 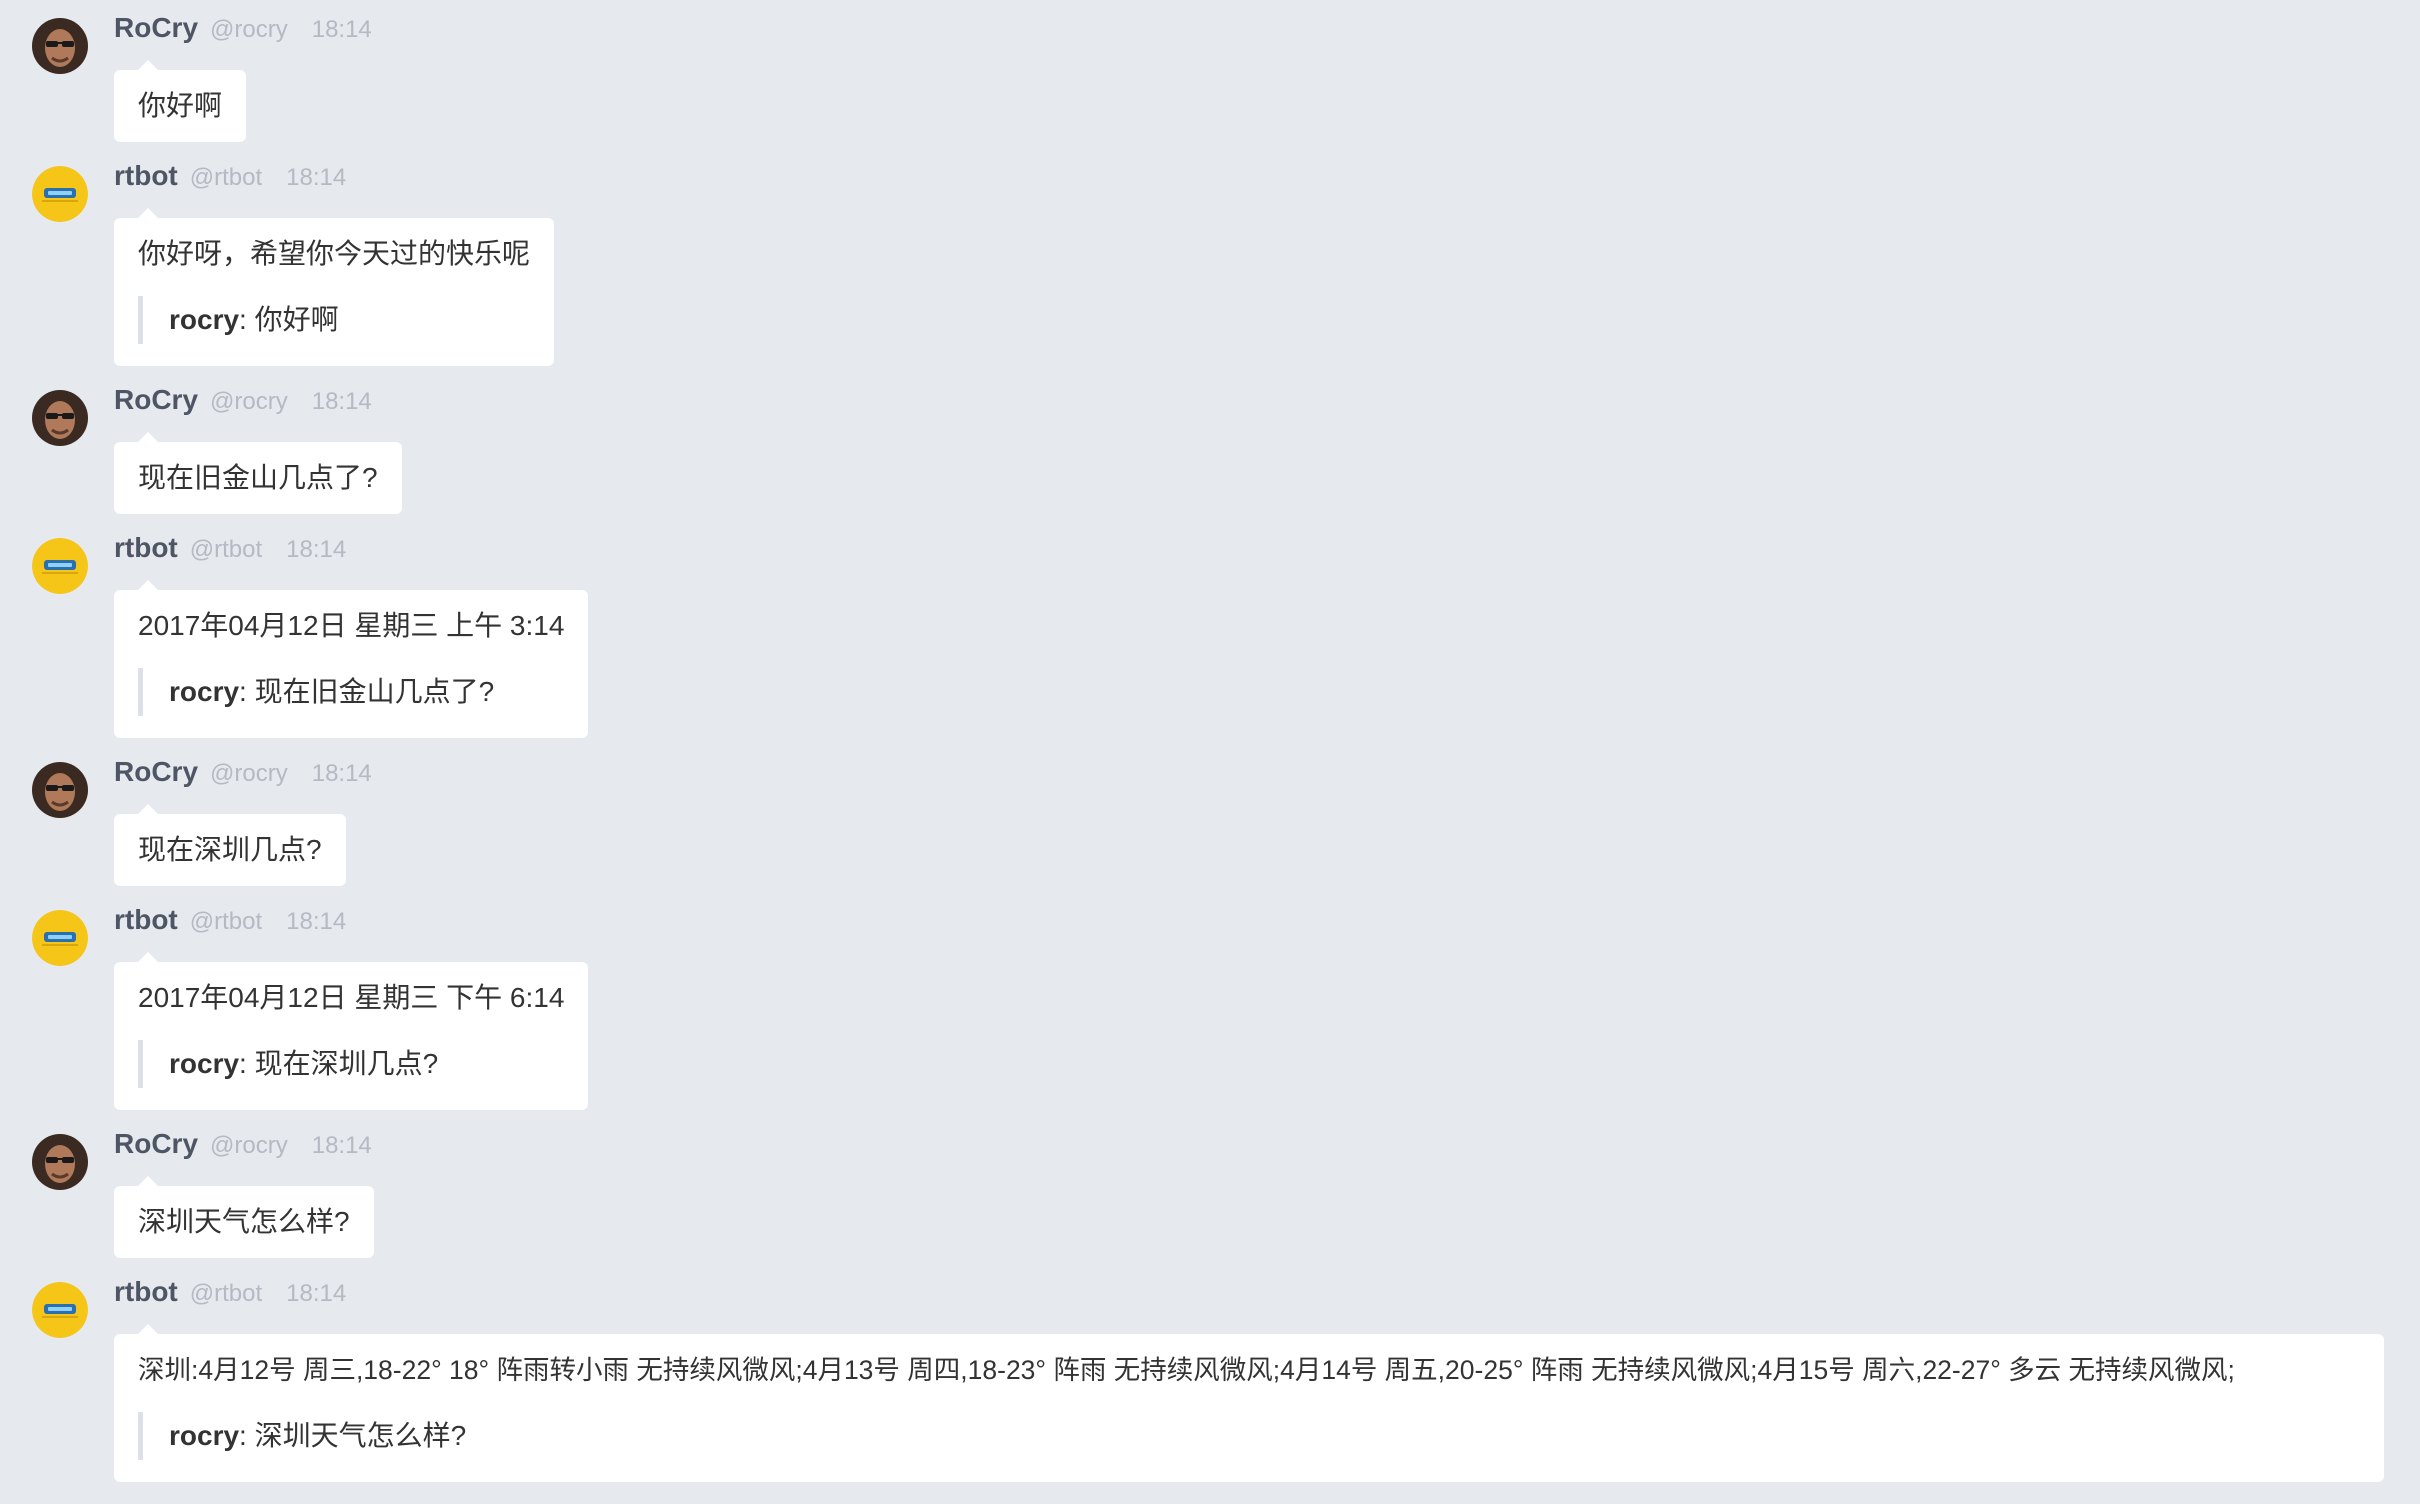 I want to click on message-bubble: 现在旧金山几点了?, so click(x=258, y=473).